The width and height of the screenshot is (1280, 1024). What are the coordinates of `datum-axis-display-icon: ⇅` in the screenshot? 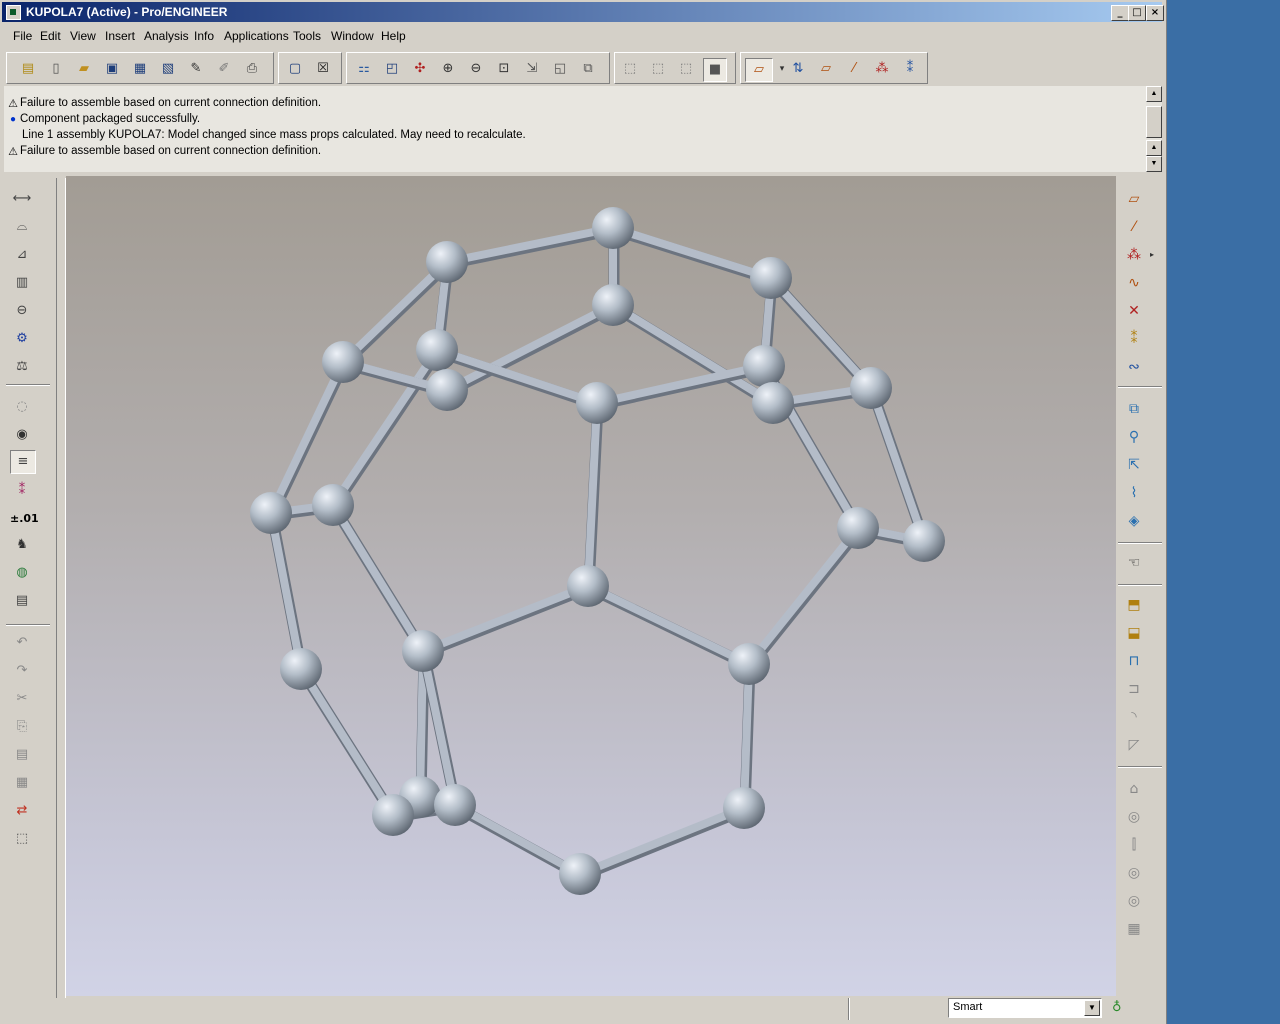 It's located at (798, 69).